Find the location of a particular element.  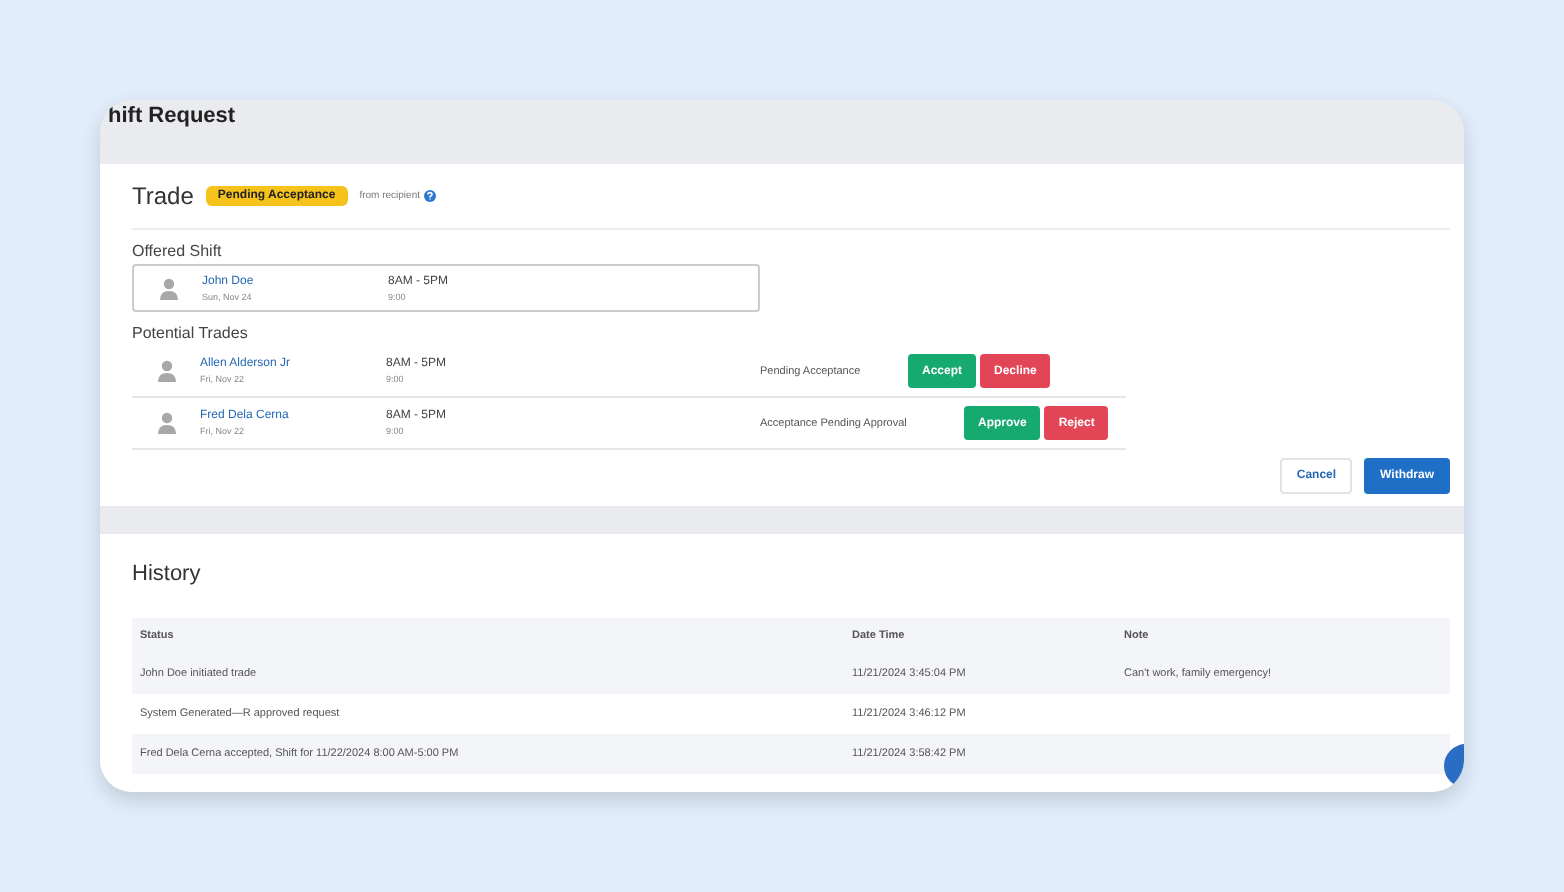

trade-title: Trade is located at coordinates (163, 196).